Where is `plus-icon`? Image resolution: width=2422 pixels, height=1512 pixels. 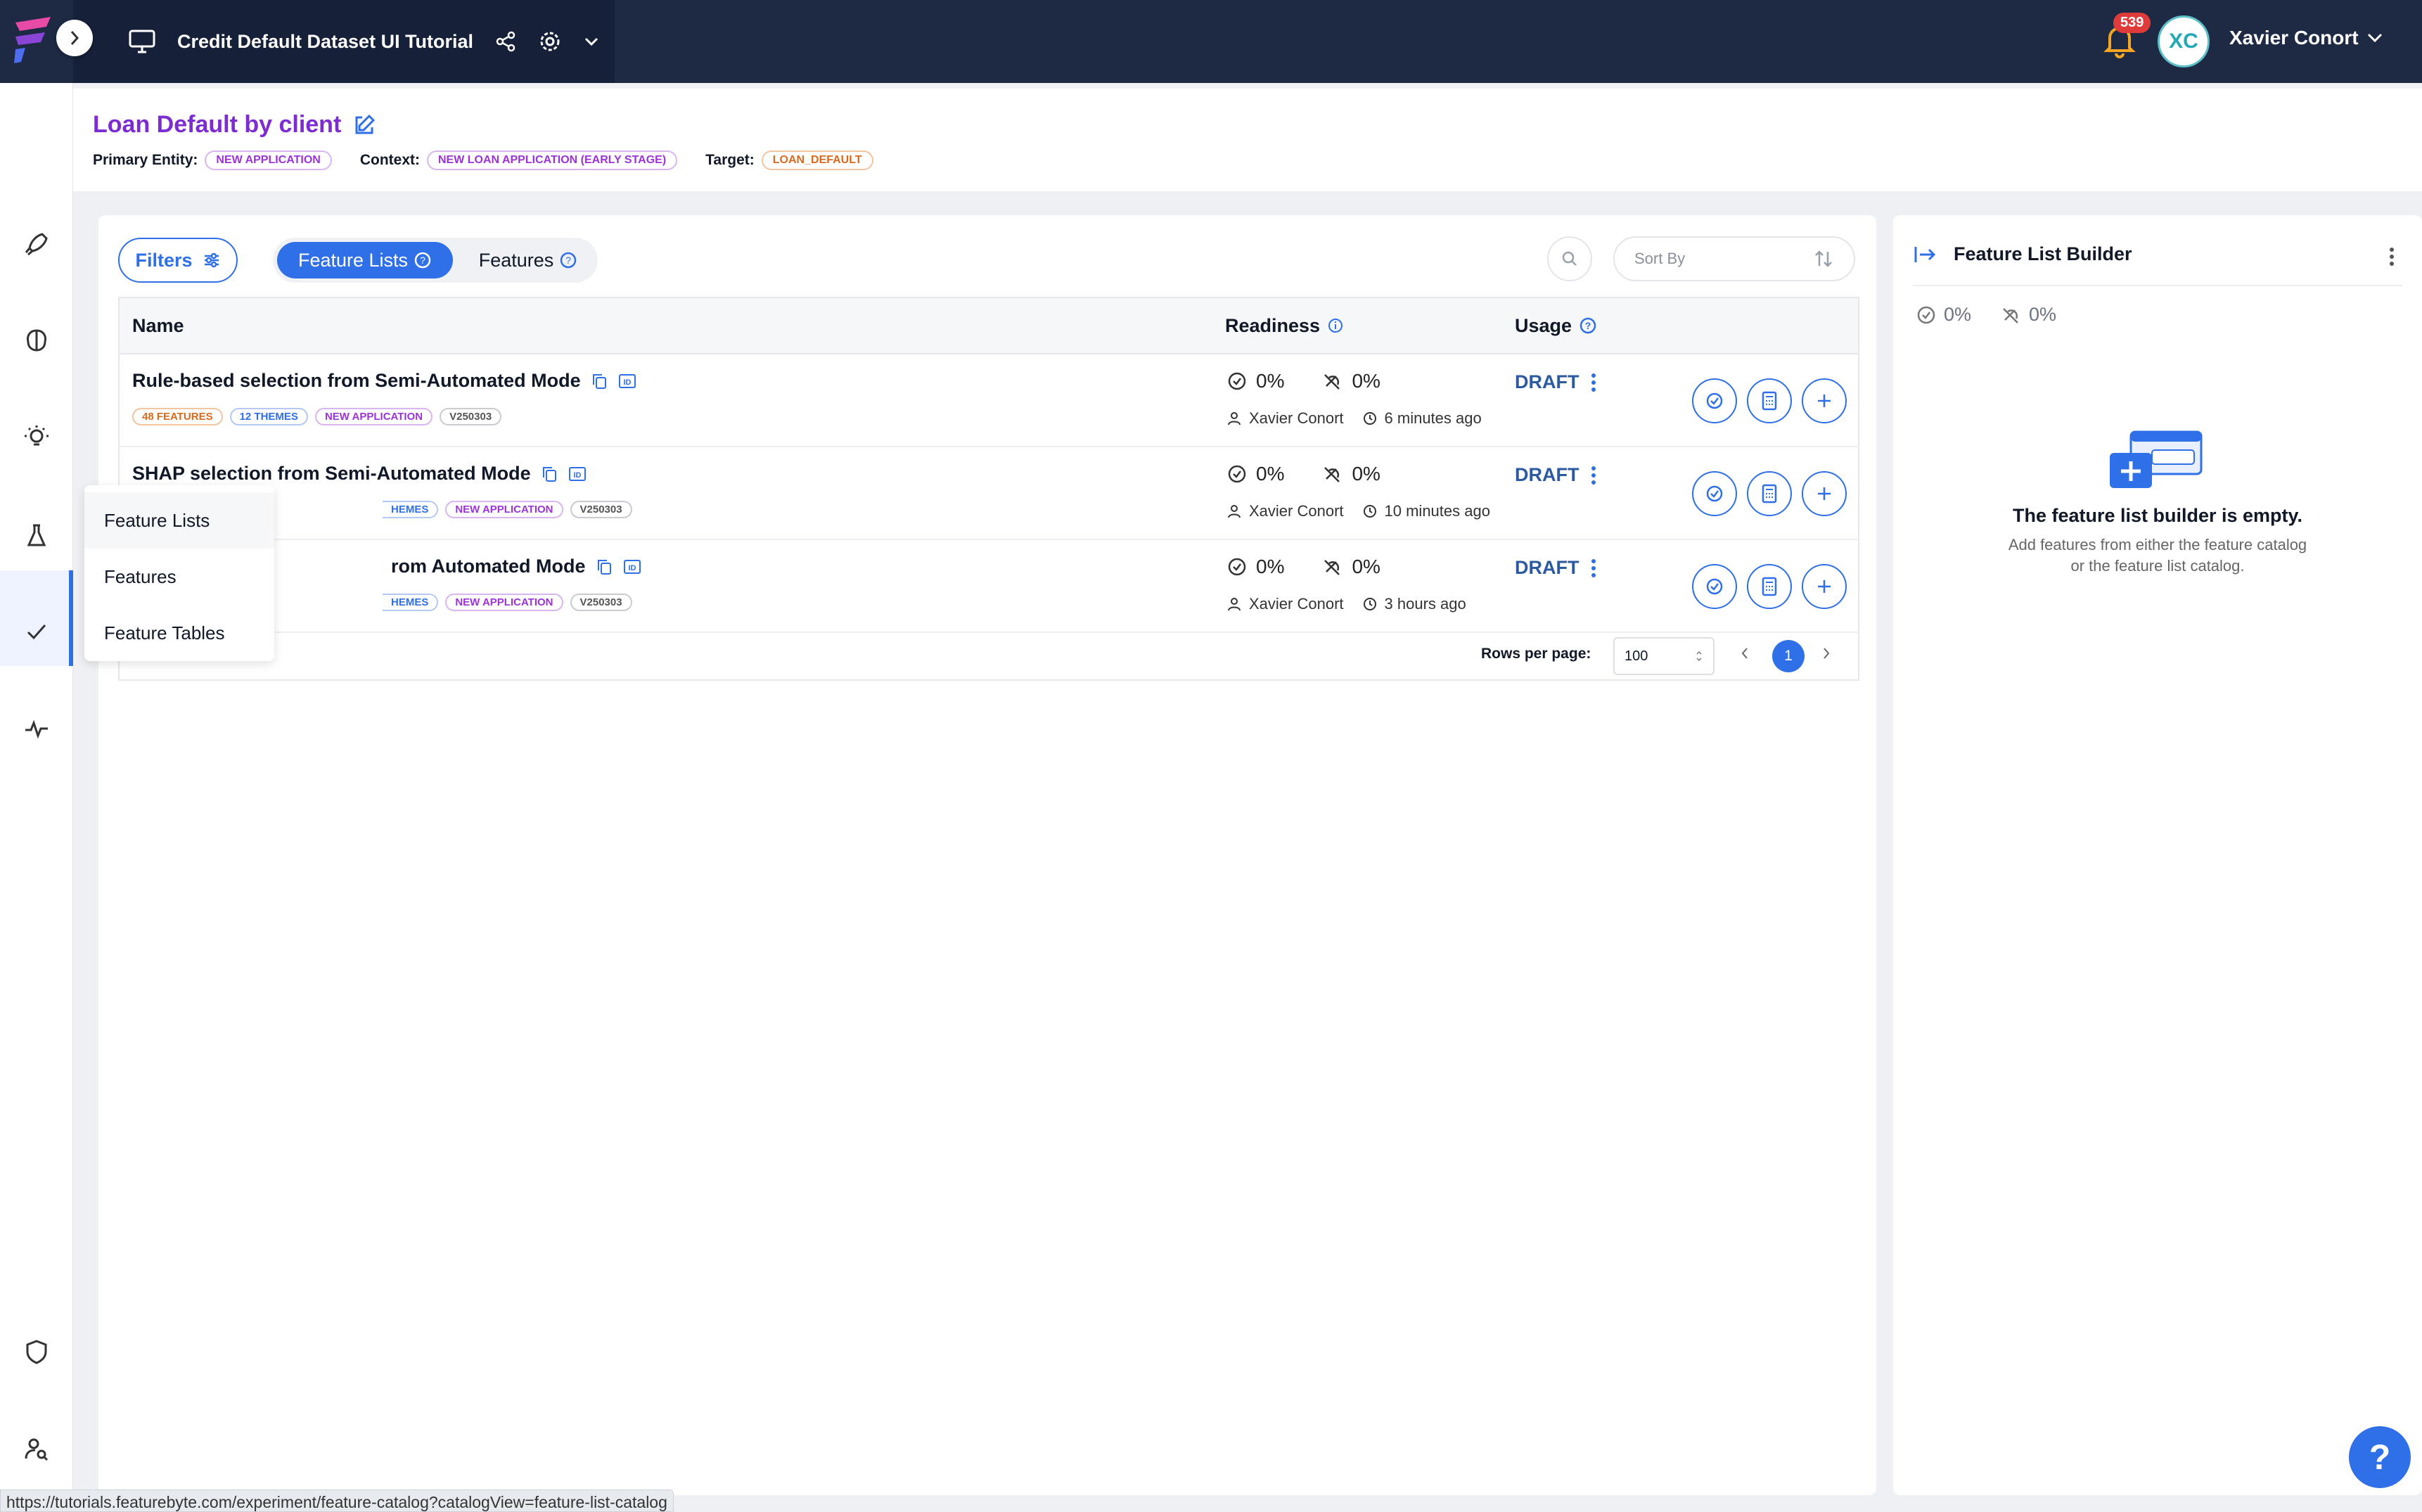 plus-icon is located at coordinates (1825, 401).